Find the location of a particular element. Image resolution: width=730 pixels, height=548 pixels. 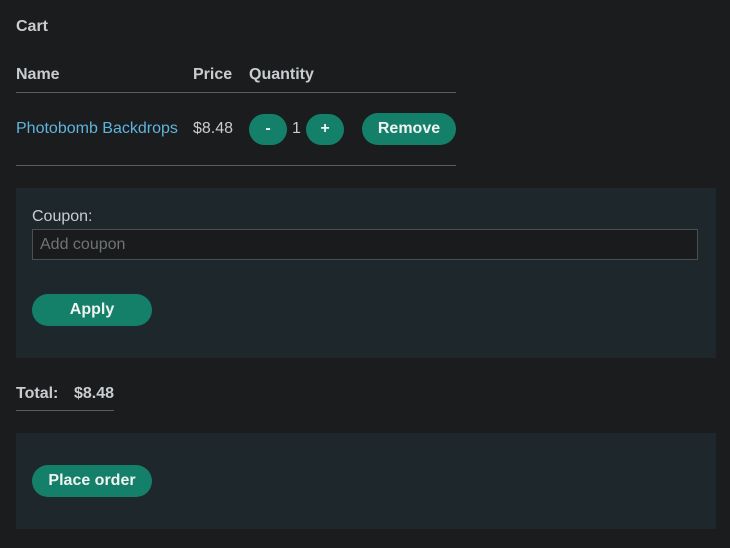

quantity-value: 1 is located at coordinates (296, 128).